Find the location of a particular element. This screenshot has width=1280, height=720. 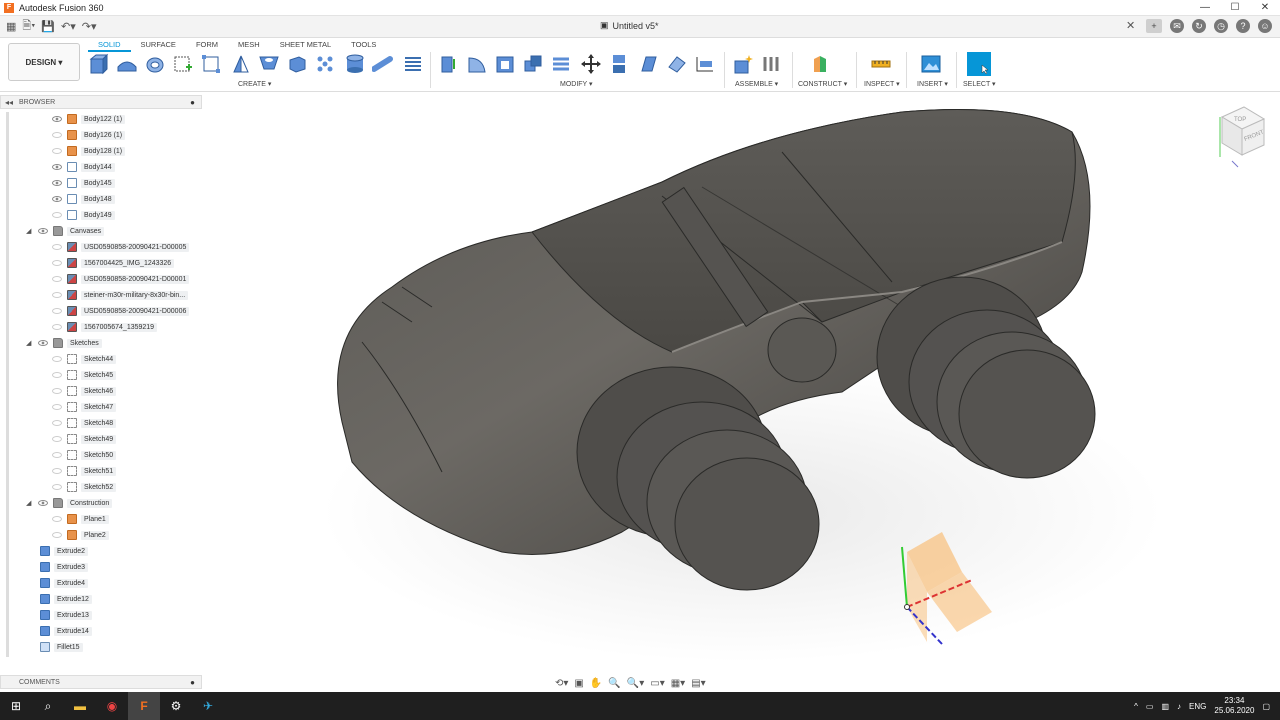

comments-options-icon: ● is located at coordinates (192, 682).